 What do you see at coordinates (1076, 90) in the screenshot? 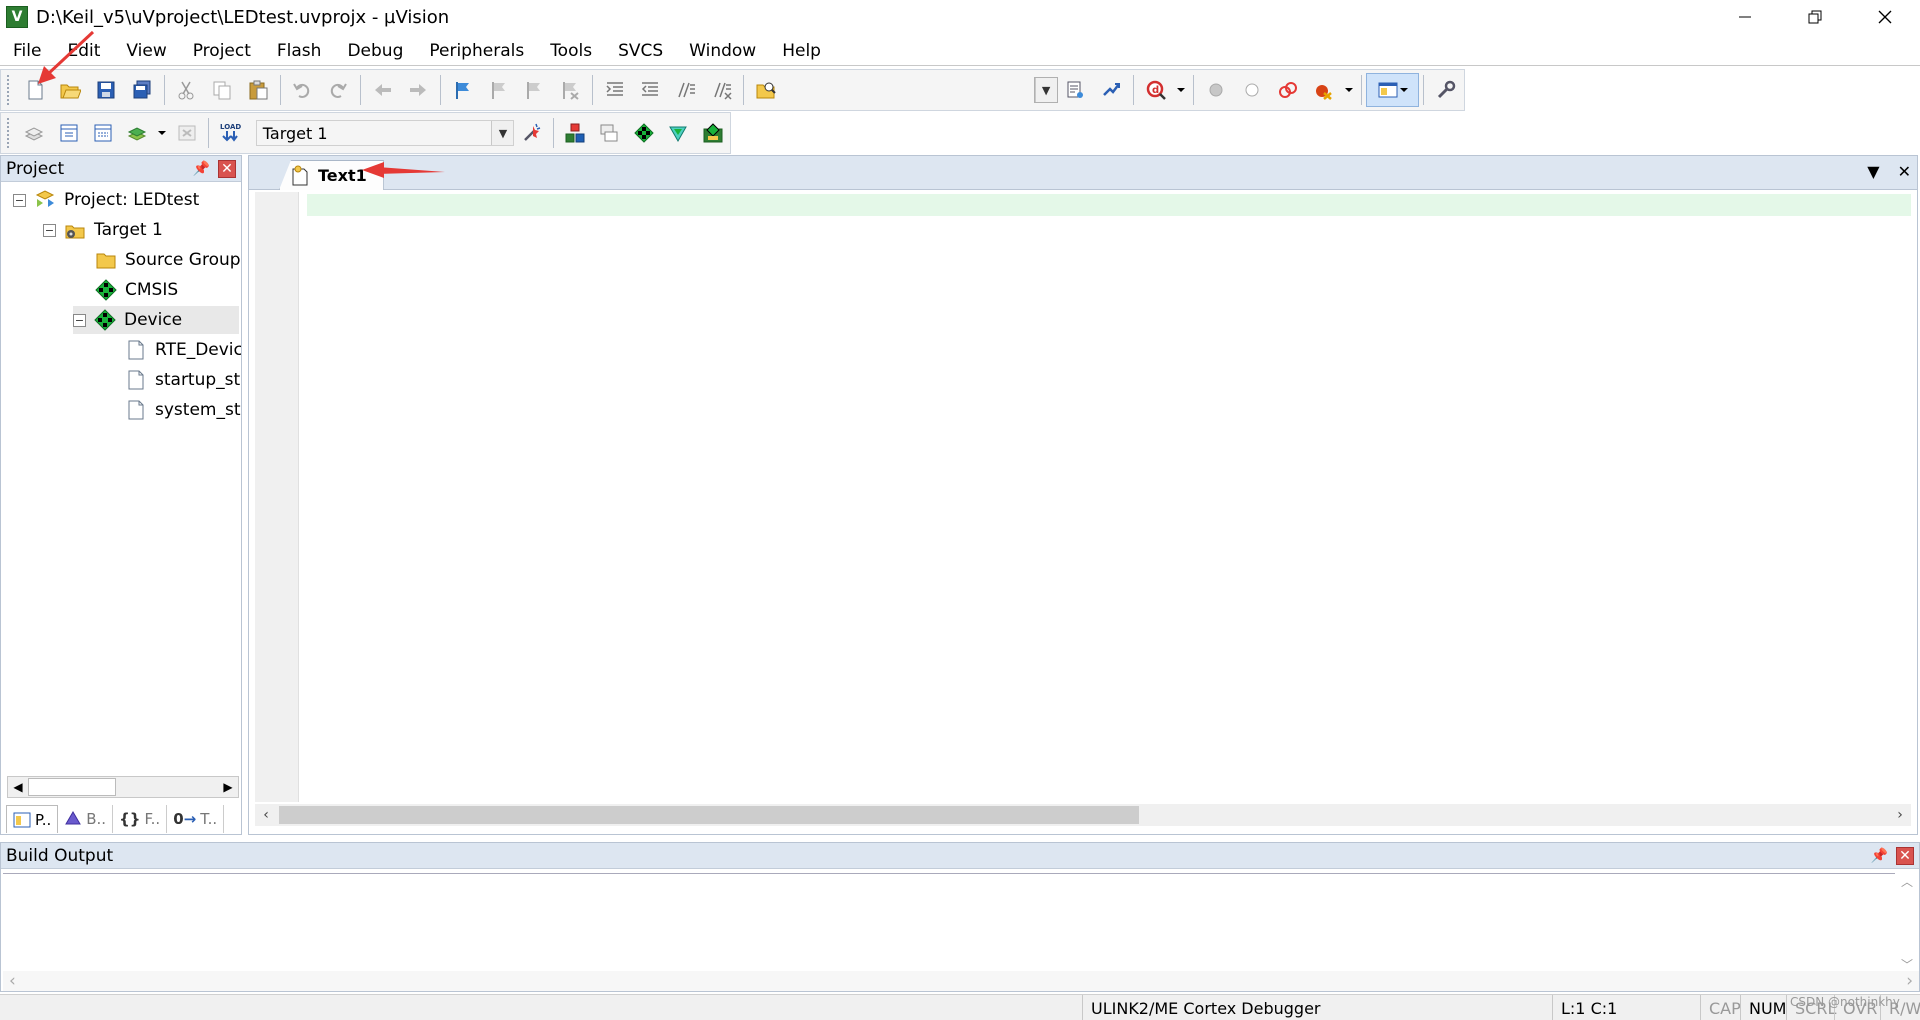
I see `incremental-find-icon` at bounding box center [1076, 90].